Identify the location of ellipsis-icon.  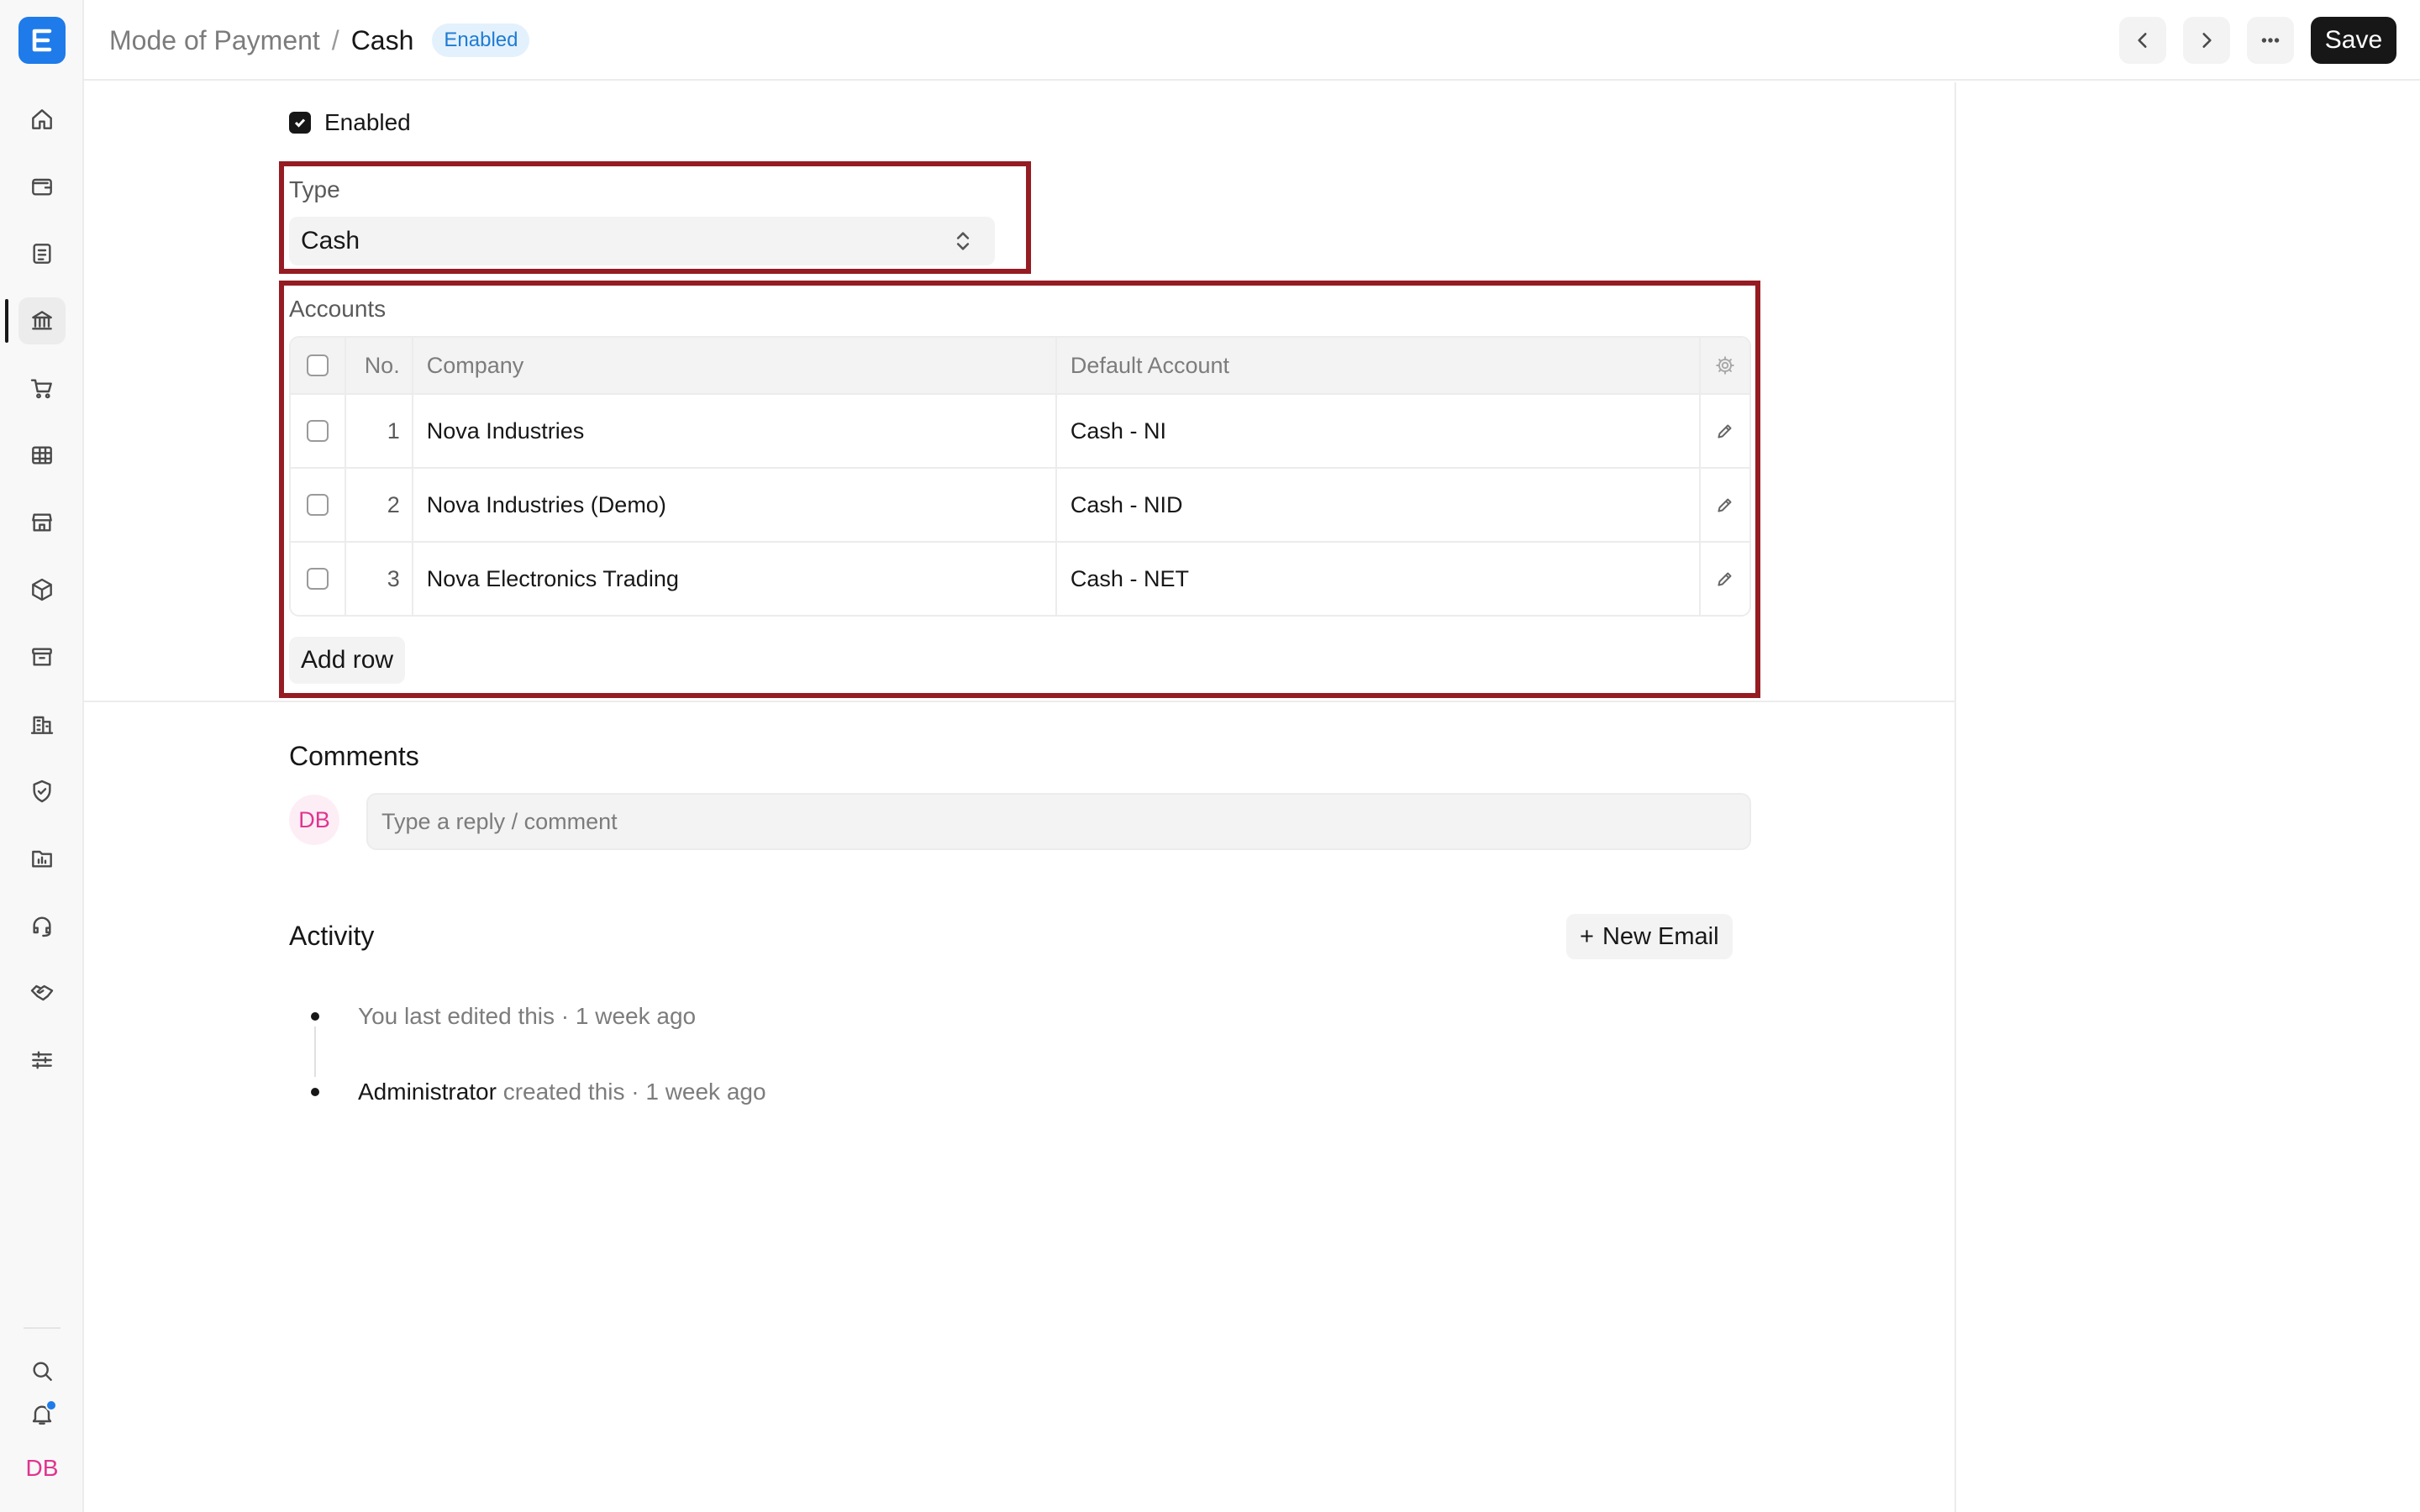
(2270, 40).